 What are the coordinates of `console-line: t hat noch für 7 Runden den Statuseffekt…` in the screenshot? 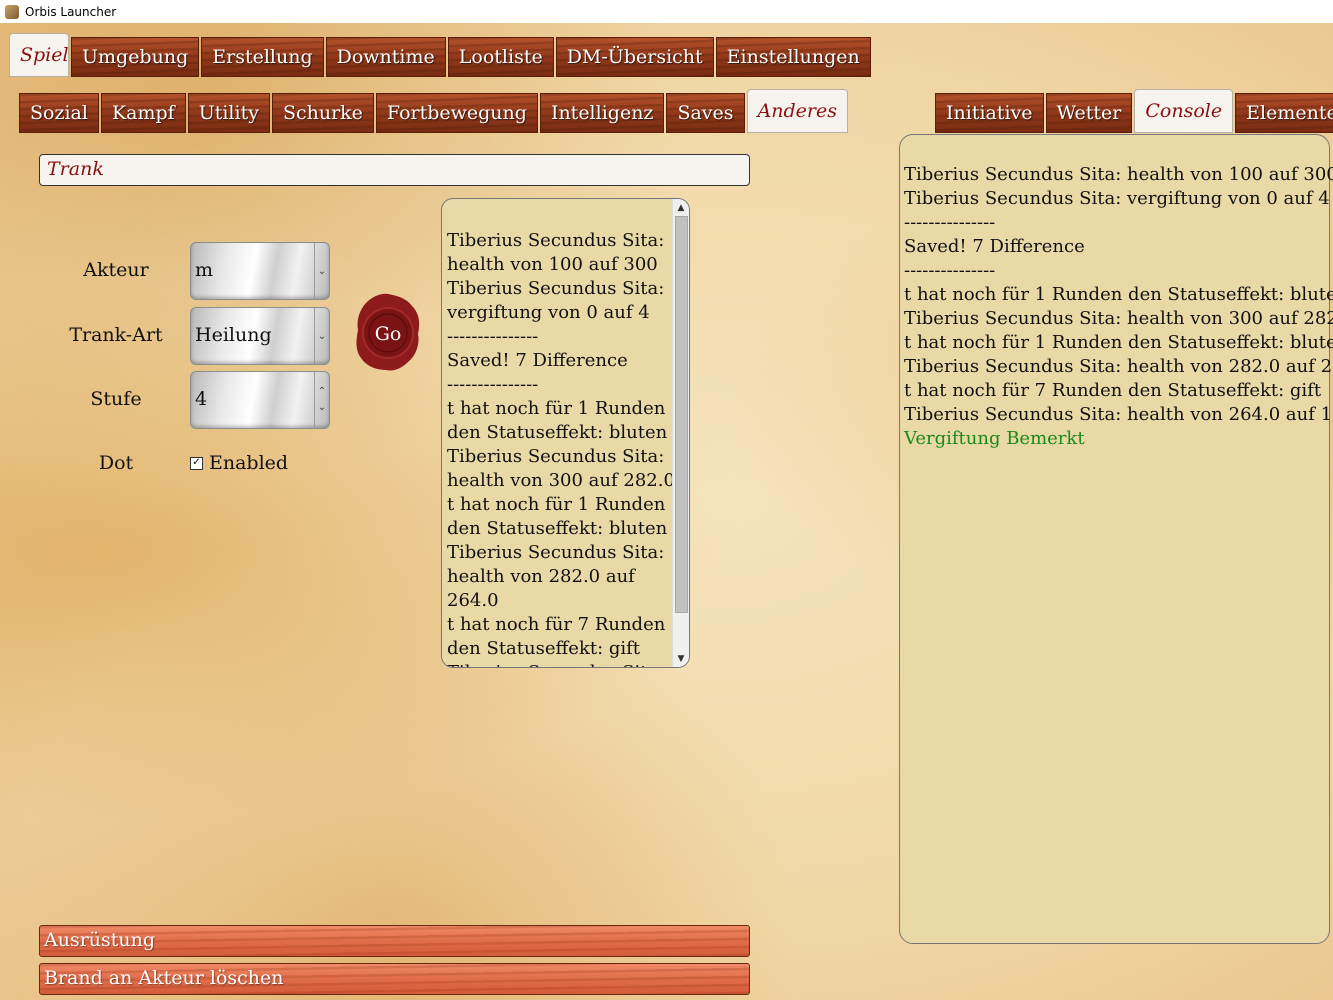 It's located at (1113, 390).